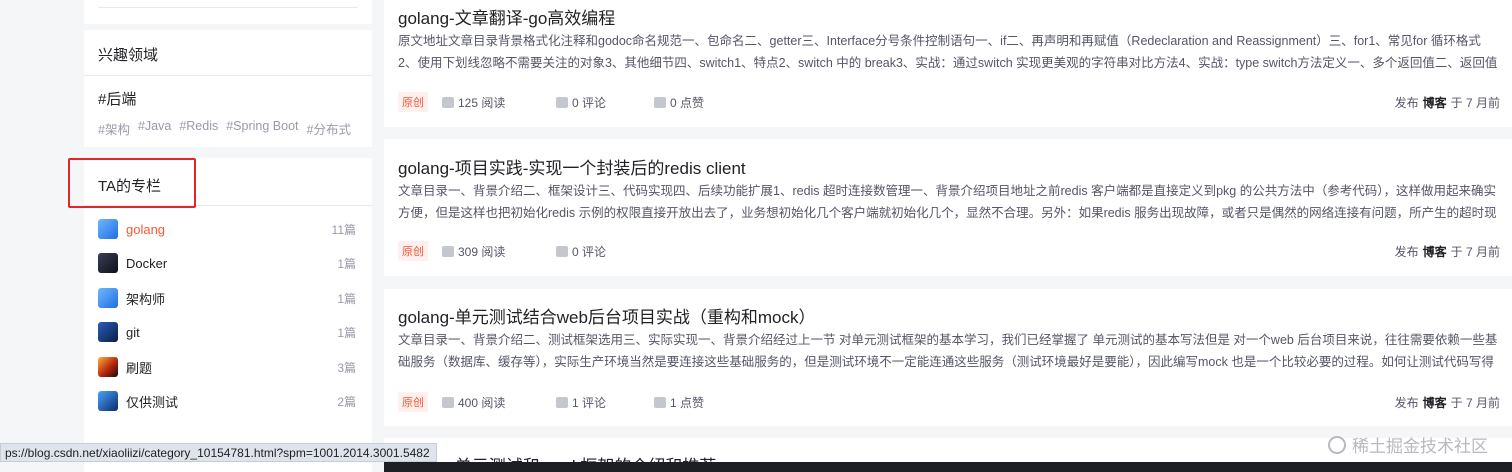  What do you see at coordinates (228, 53) in the screenshot?
I see `interest-title: 兴趣领域` at bounding box center [228, 53].